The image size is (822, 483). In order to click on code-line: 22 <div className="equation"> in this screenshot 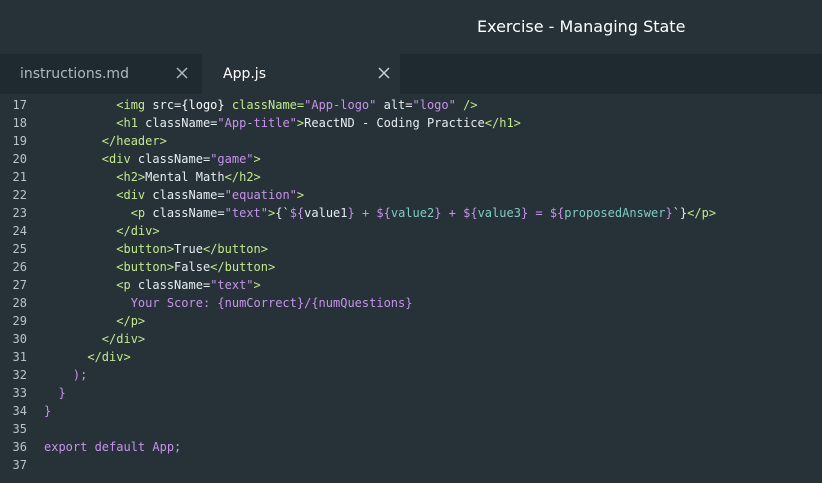, I will do `click(411, 195)`.